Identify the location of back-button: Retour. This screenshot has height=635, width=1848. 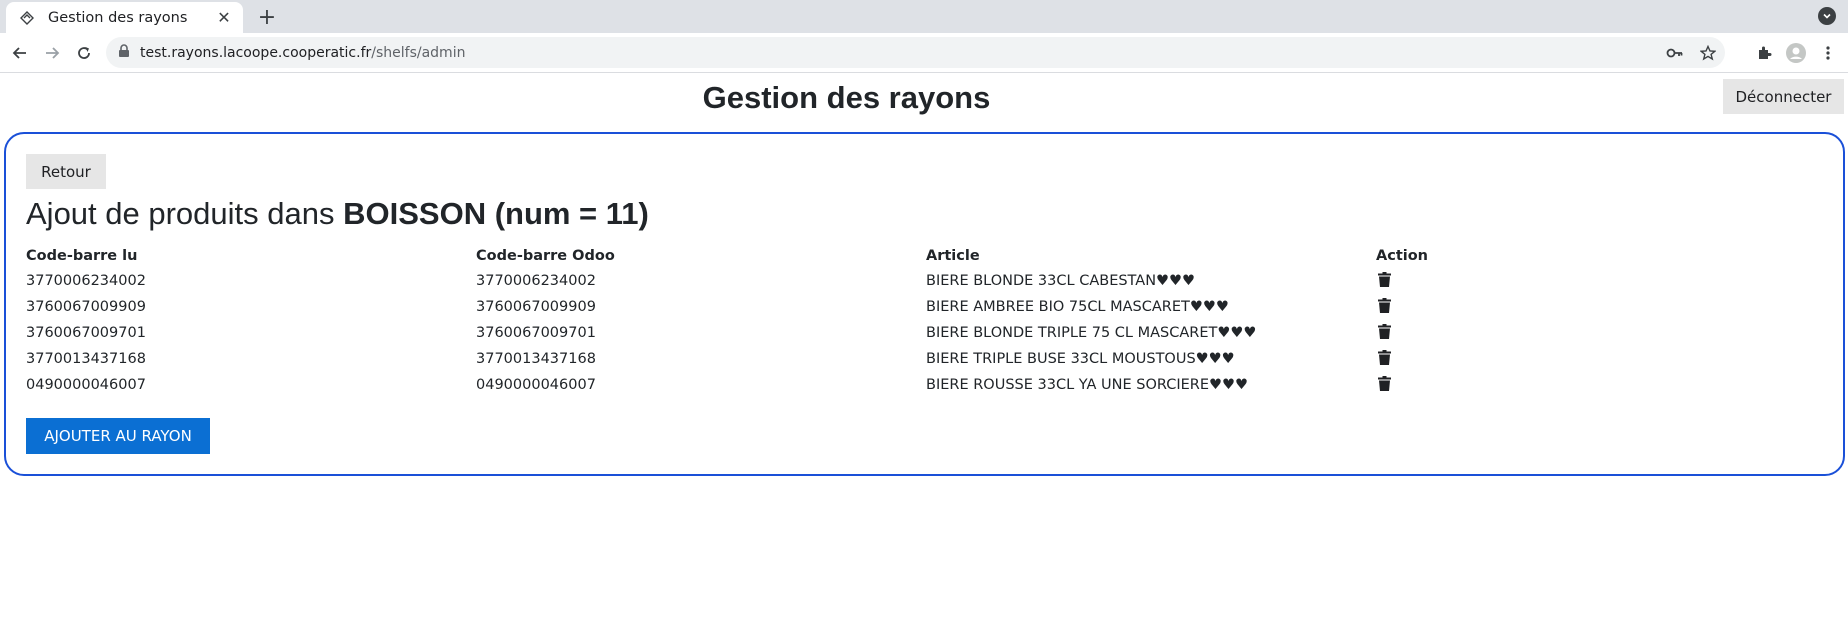
(66, 171).